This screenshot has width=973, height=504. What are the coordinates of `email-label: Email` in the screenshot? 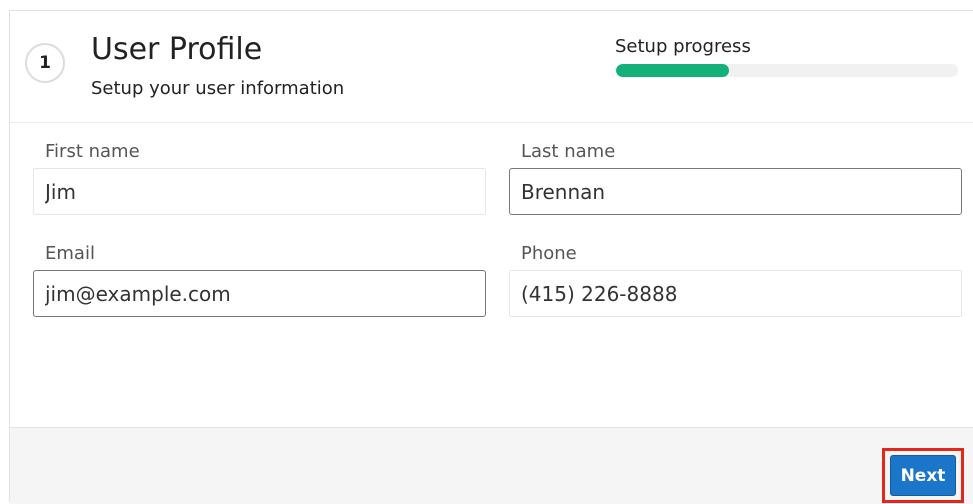 It's located at (70, 253).